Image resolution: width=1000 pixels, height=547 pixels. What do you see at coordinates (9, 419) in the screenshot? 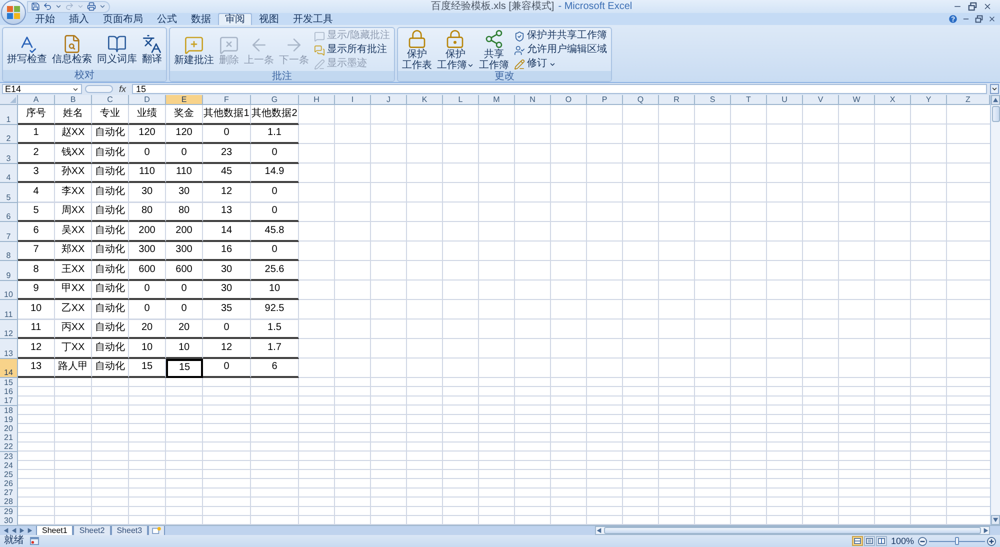
I see `row-header: 19` at bounding box center [9, 419].